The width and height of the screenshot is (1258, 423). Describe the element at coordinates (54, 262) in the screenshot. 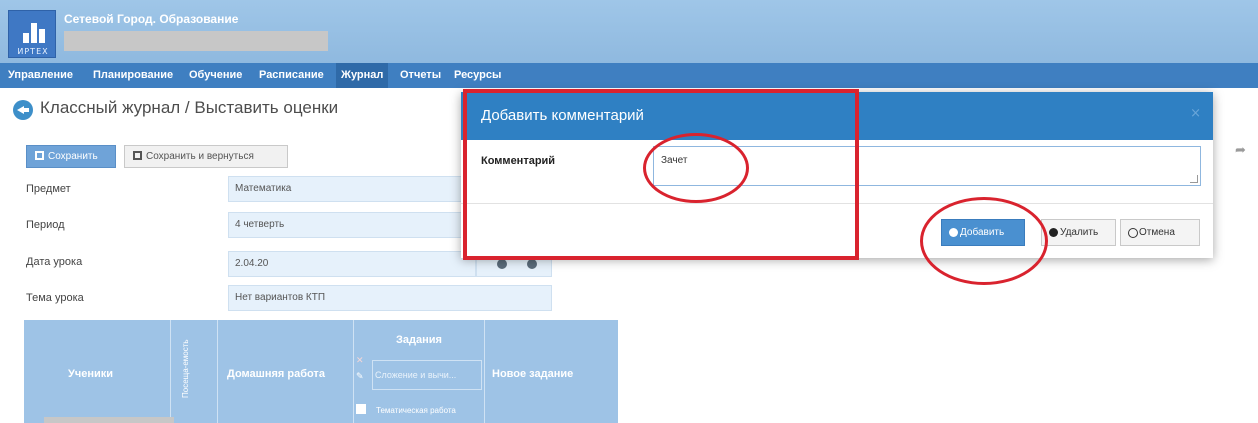

I see `lesson-date-label: Дата урока` at that location.